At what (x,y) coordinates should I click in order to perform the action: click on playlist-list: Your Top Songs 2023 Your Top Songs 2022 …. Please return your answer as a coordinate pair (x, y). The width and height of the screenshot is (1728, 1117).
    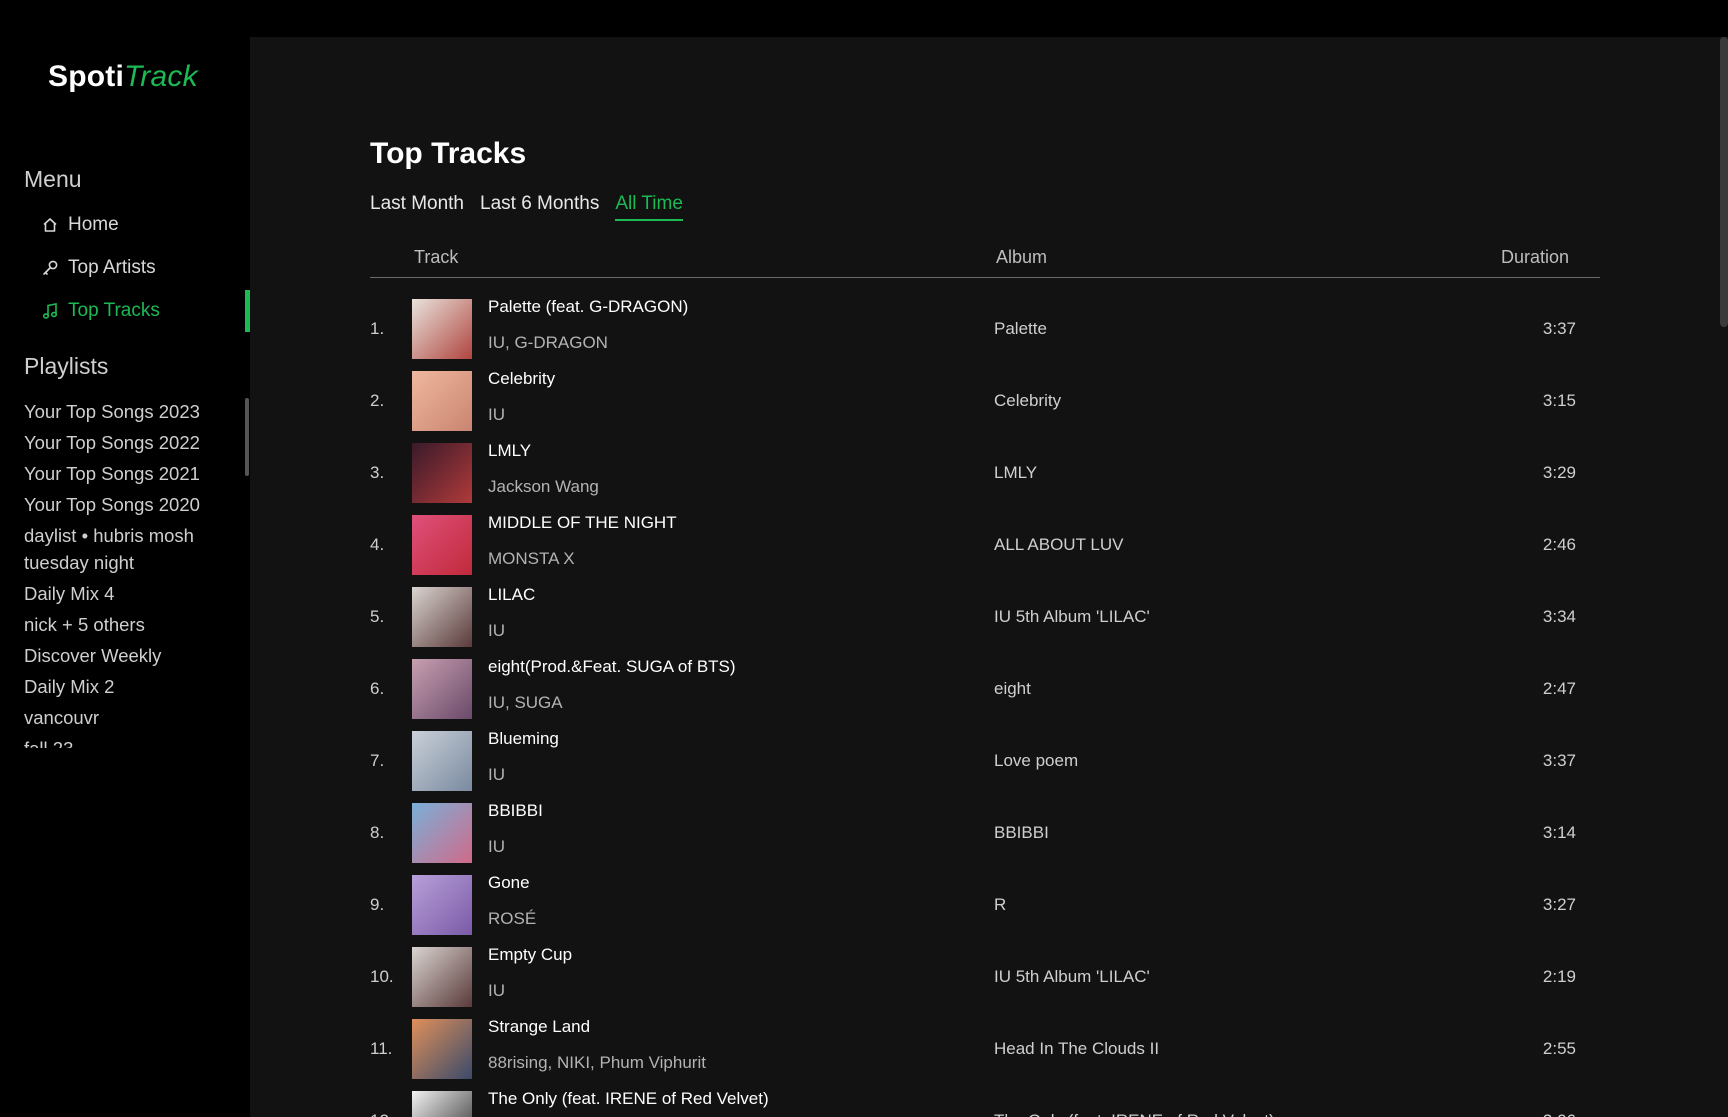
    Looking at the image, I should click on (124, 572).